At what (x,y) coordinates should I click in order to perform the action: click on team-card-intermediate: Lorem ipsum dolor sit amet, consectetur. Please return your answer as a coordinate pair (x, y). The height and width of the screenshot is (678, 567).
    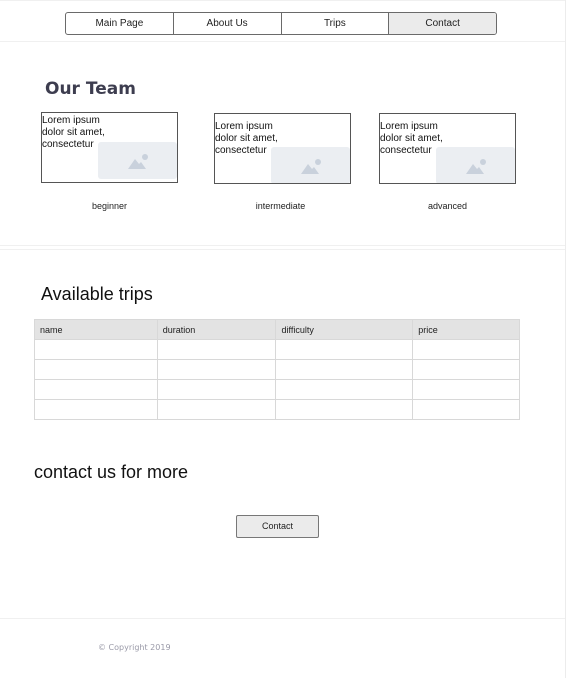
    Looking at the image, I should click on (282, 148).